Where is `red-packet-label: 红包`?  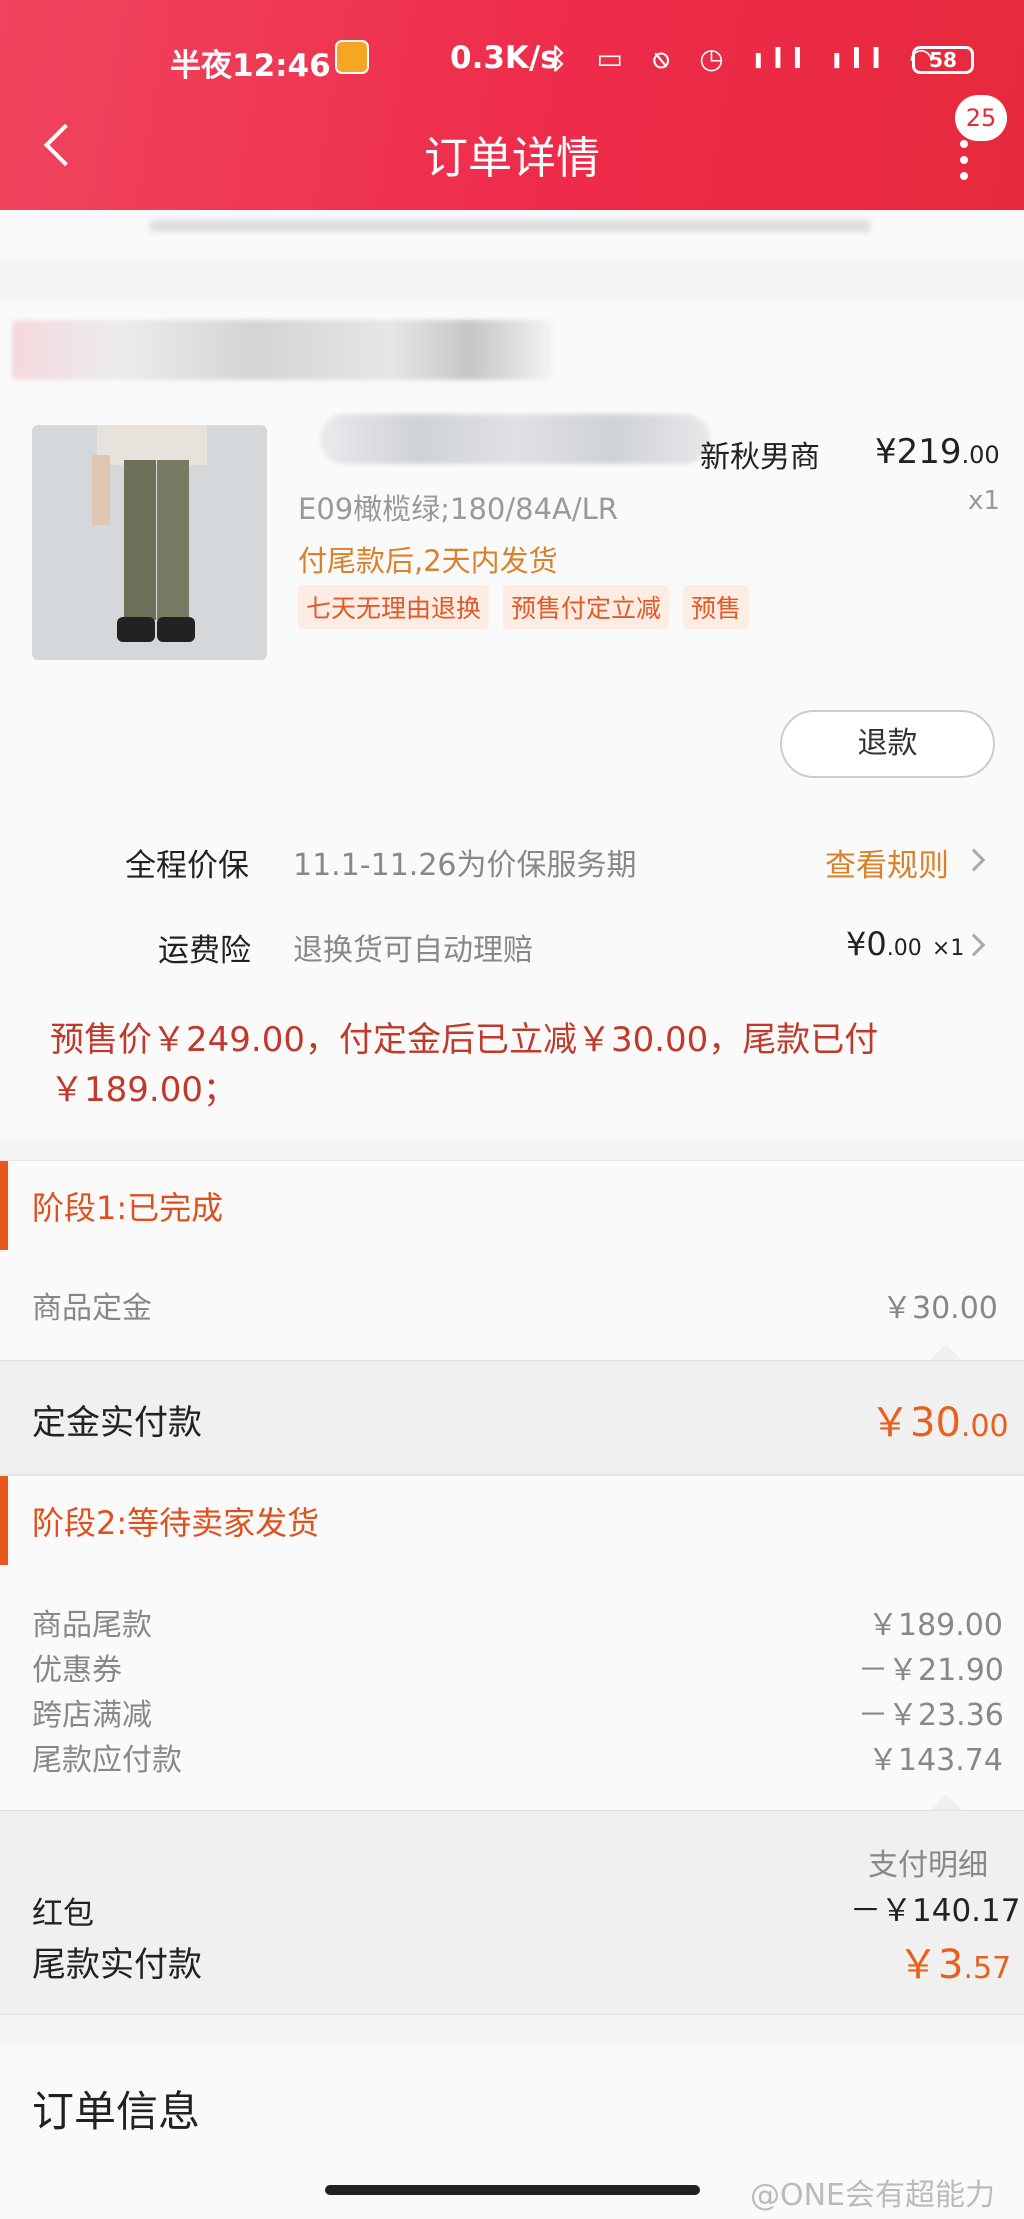
red-packet-label: 红包 is located at coordinates (63, 1914).